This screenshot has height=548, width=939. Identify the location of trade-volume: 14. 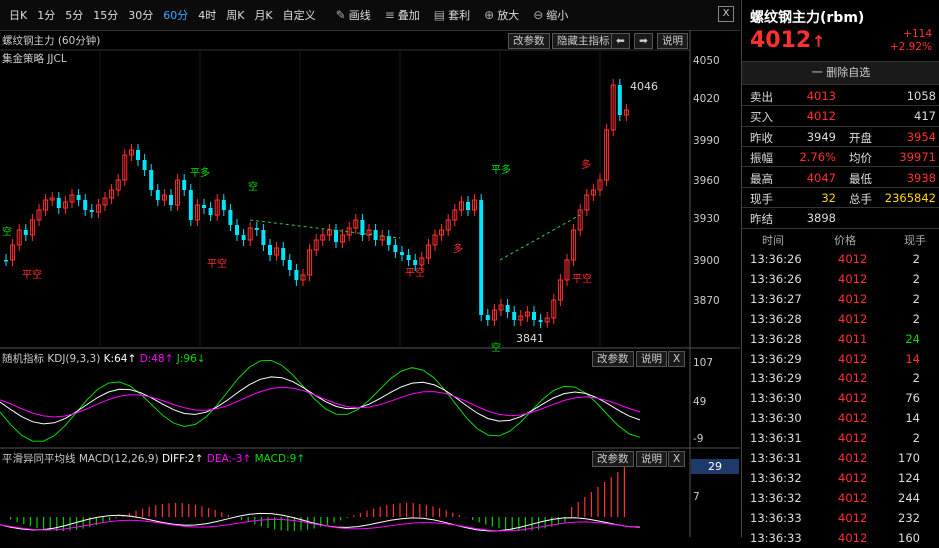
(912, 358).